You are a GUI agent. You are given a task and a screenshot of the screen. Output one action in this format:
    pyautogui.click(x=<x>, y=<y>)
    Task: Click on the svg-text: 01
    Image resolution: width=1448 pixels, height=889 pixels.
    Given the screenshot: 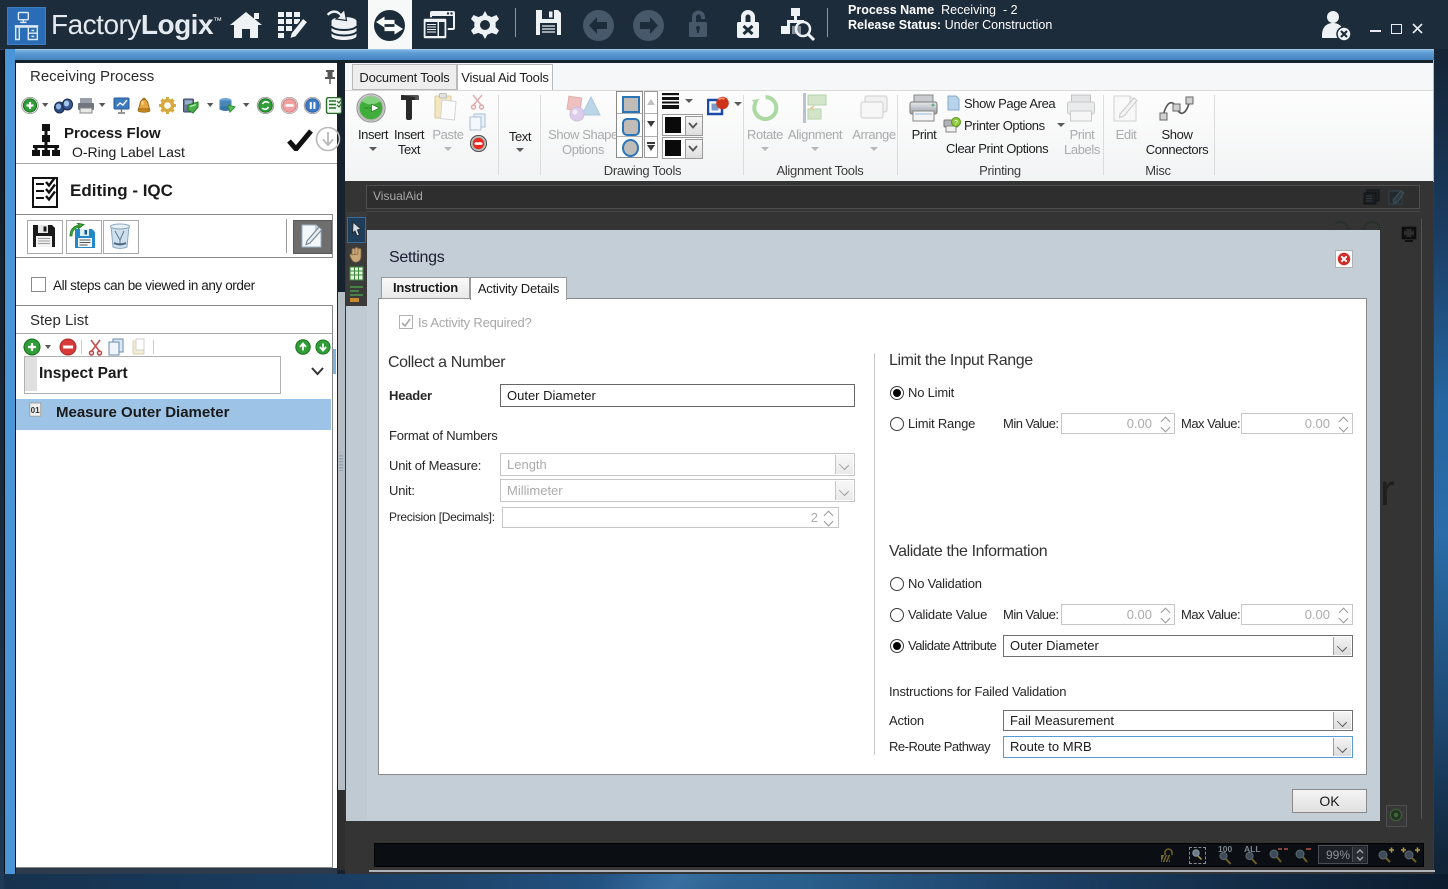 What is the action you would take?
    pyautogui.click(x=36, y=410)
    